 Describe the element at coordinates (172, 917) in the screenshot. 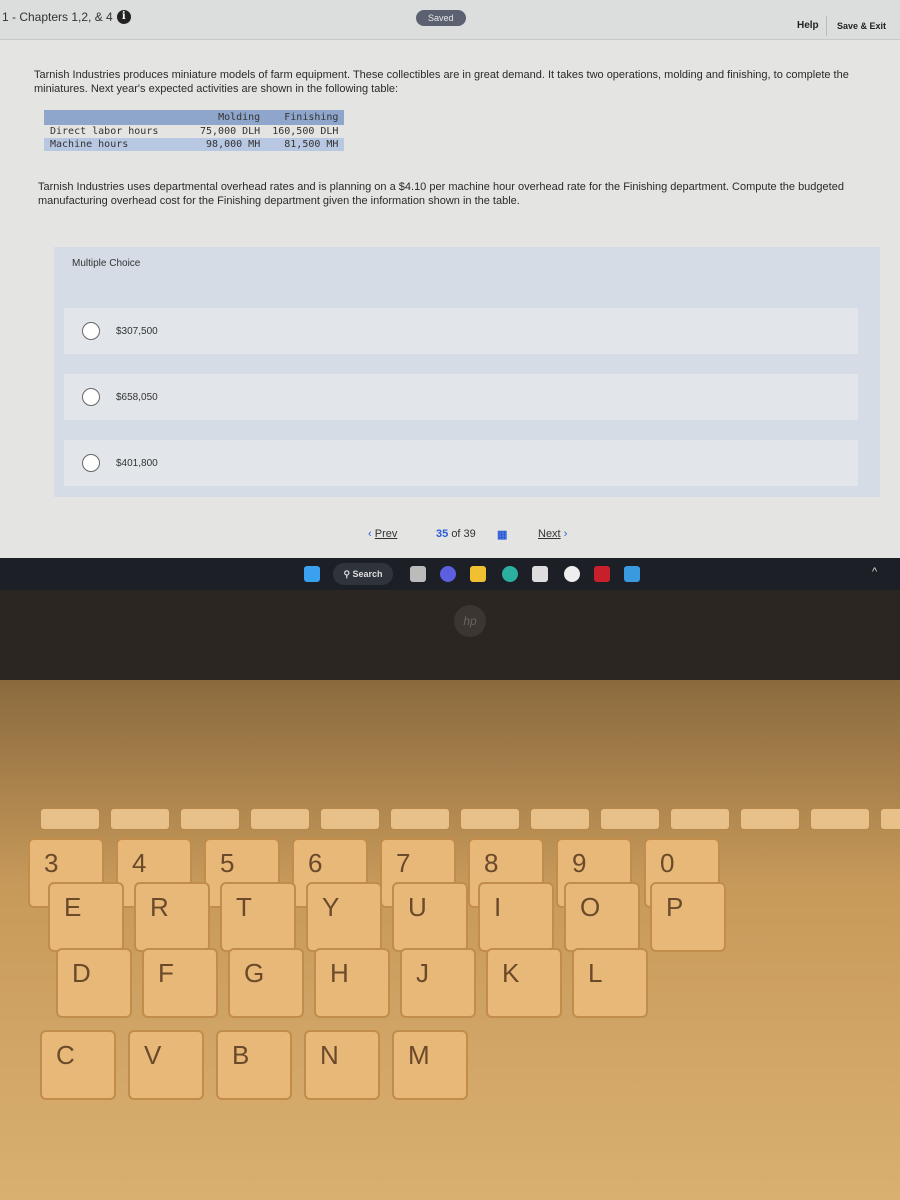

I see `key-r: R` at that location.